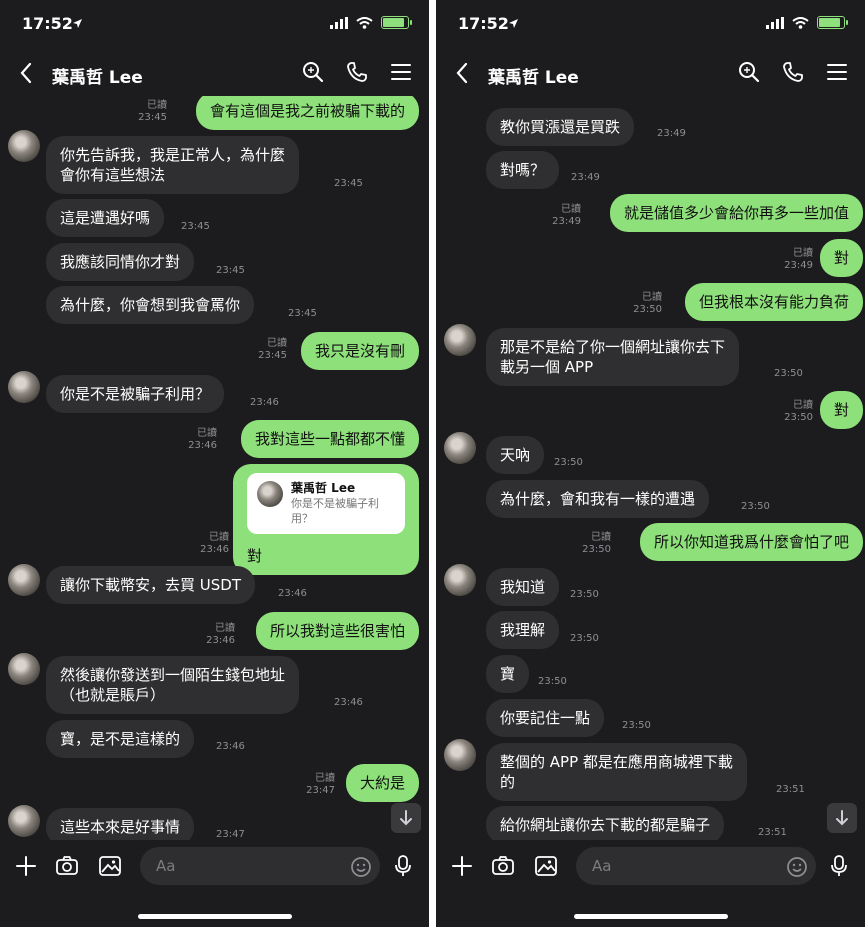 This screenshot has height=927, width=865. What do you see at coordinates (307, 113) in the screenshot?
I see `message-bubble-sent: 會有這個是我之前被騙下載的` at bounding box center [307, 113].